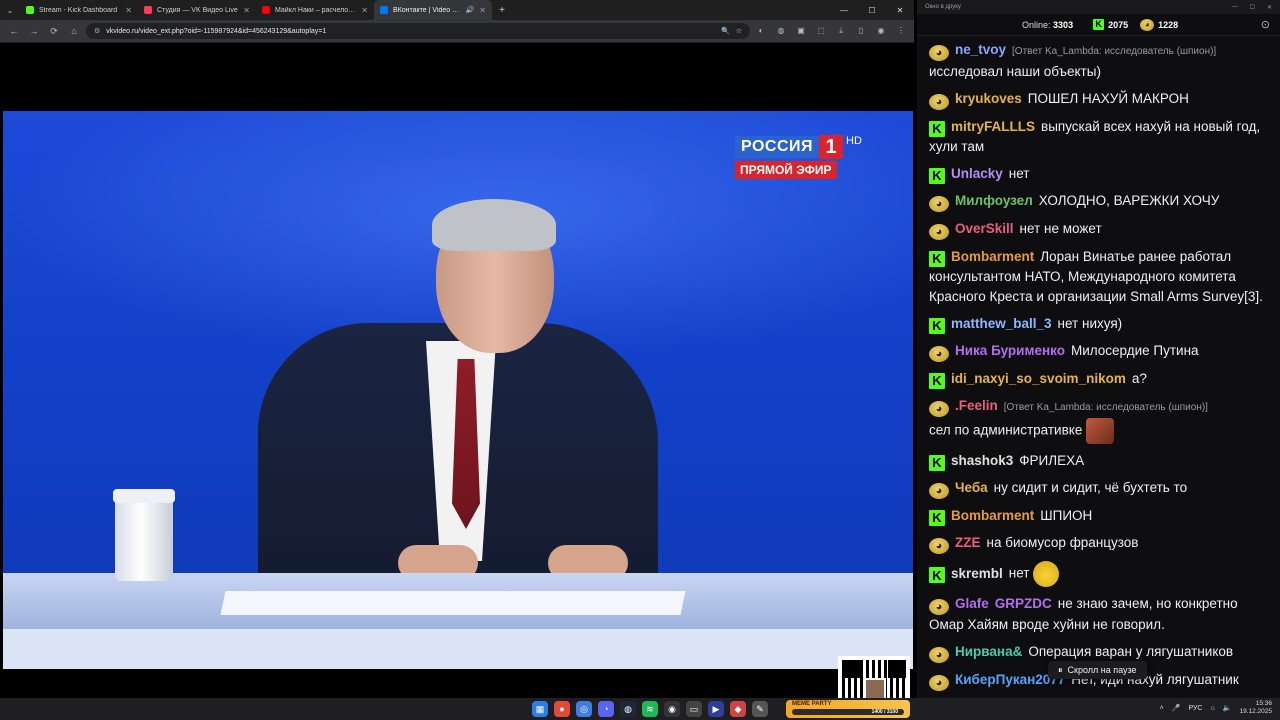 The height and width of the screenshot is (720, 1280). Describe the element at coordinates (1162, 708) in the screenshot. I see `chevron-up-icon: ˄` at that location.